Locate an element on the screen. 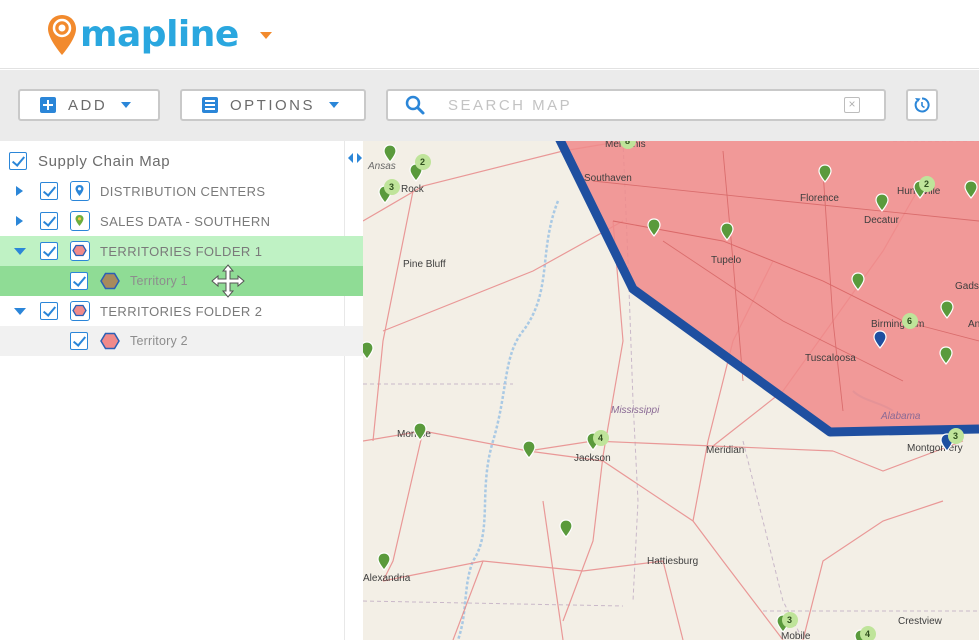 Image resolution: width=979 pixels, height=640 pixels. root-layer-row: Supply Chain Map is located at coordinates (181, 161).